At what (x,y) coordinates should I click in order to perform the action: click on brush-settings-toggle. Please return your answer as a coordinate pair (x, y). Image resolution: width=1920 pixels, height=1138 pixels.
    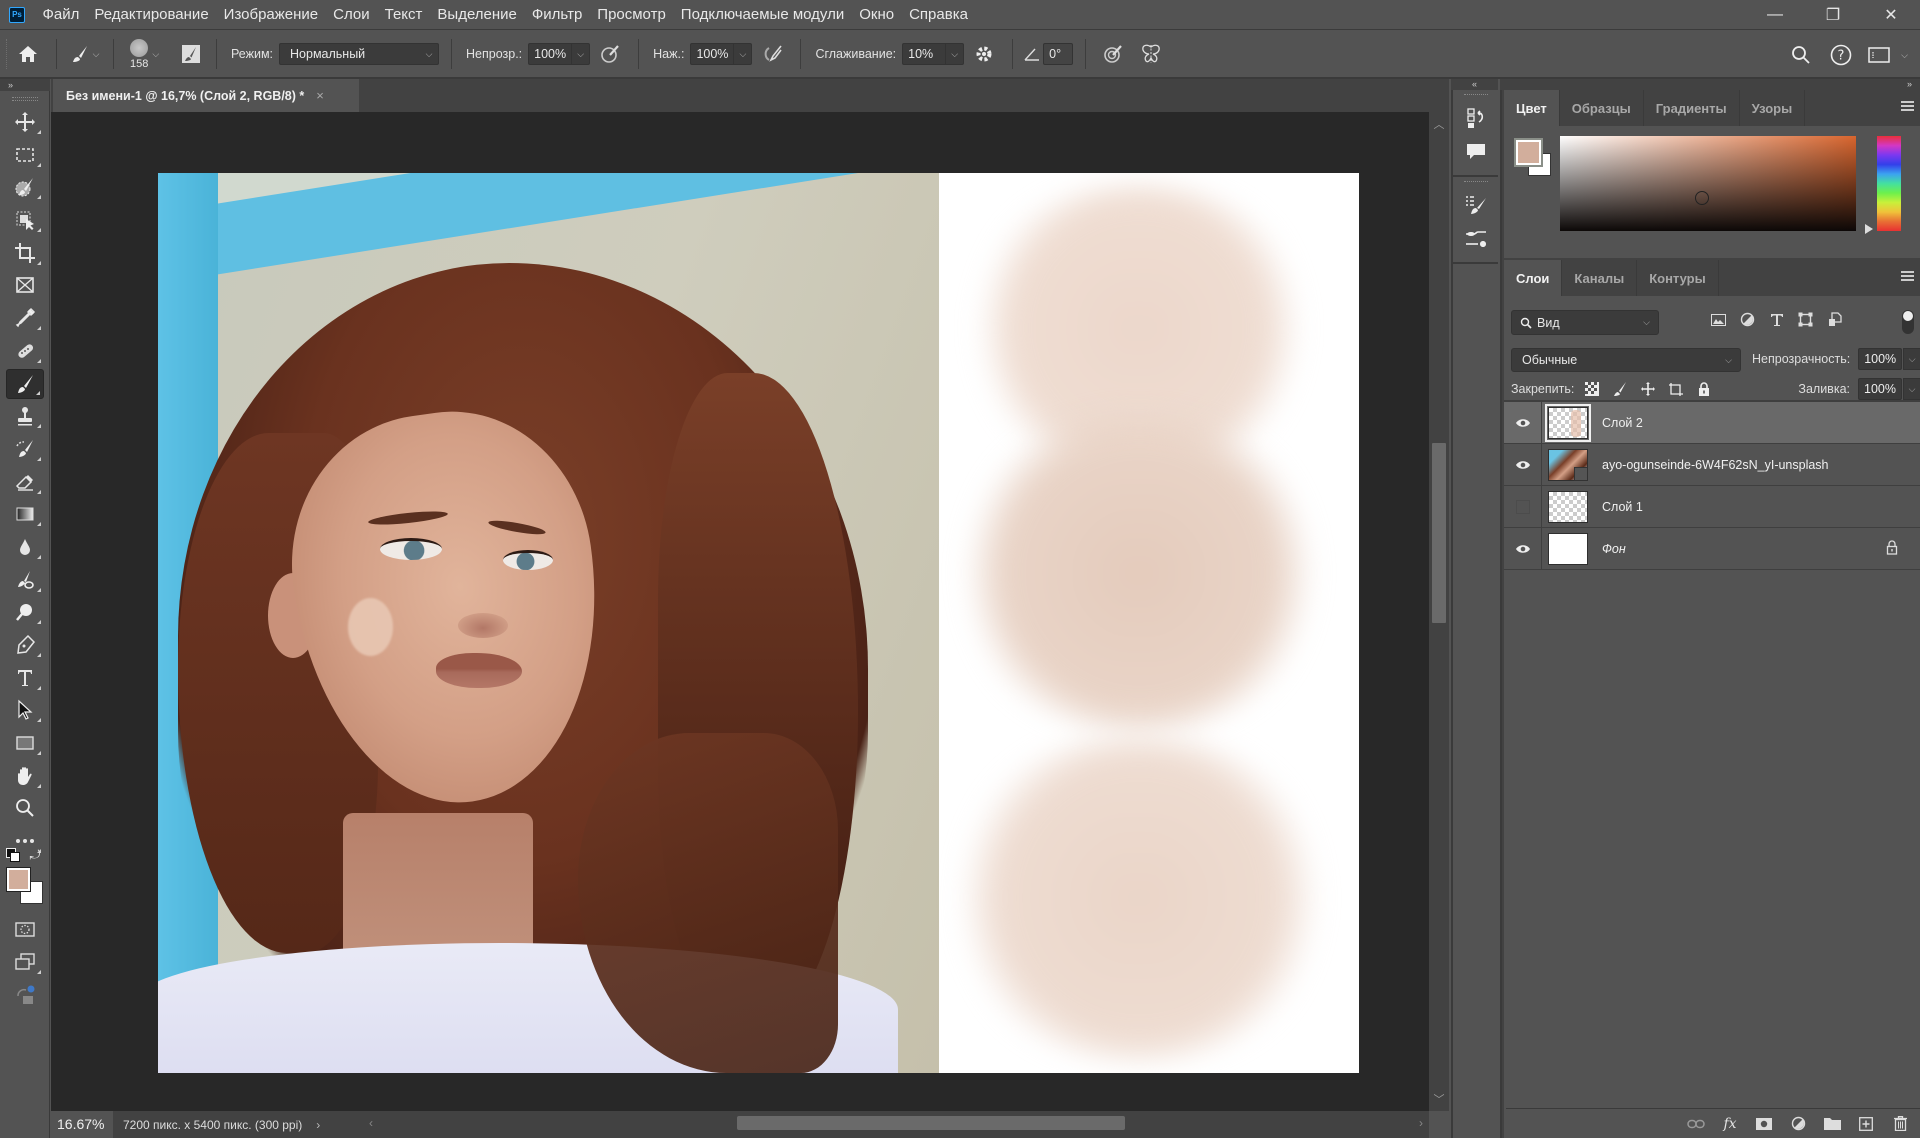
    Looking at the image, I should click on (191, 54).